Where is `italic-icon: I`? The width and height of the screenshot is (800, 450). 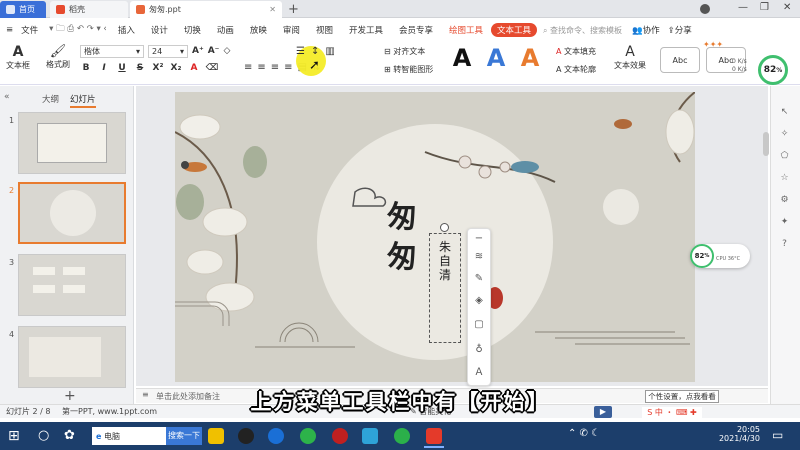
italic-icon: I is located at coordinates (104, 68).